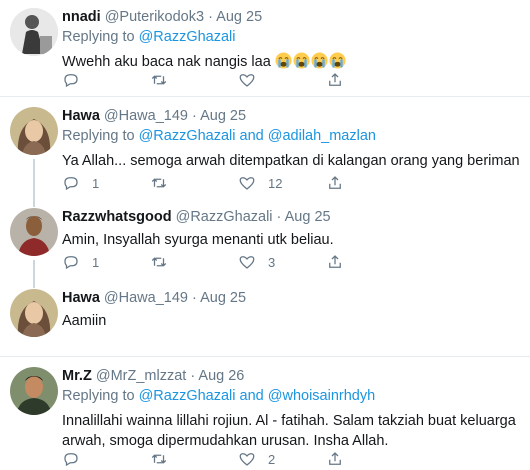  Describe the element at coordinates (256, 459) in the screenshot. I see `like-button: 2` at that location.